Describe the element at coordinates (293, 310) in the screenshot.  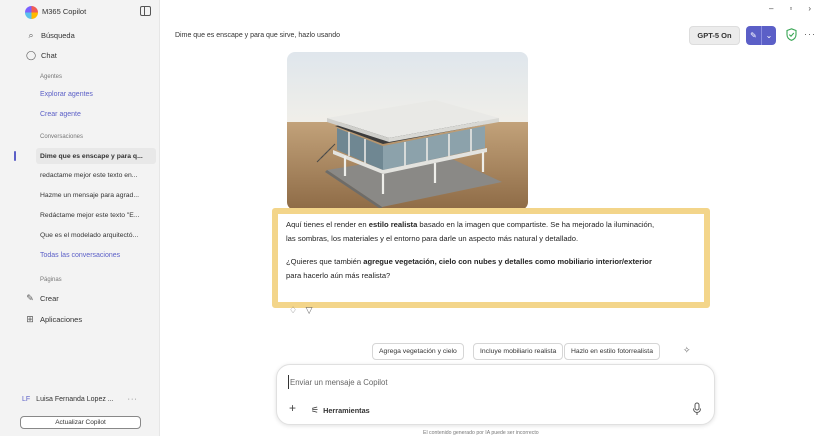
I see `thumbs-up-icon: ♢` at that location.